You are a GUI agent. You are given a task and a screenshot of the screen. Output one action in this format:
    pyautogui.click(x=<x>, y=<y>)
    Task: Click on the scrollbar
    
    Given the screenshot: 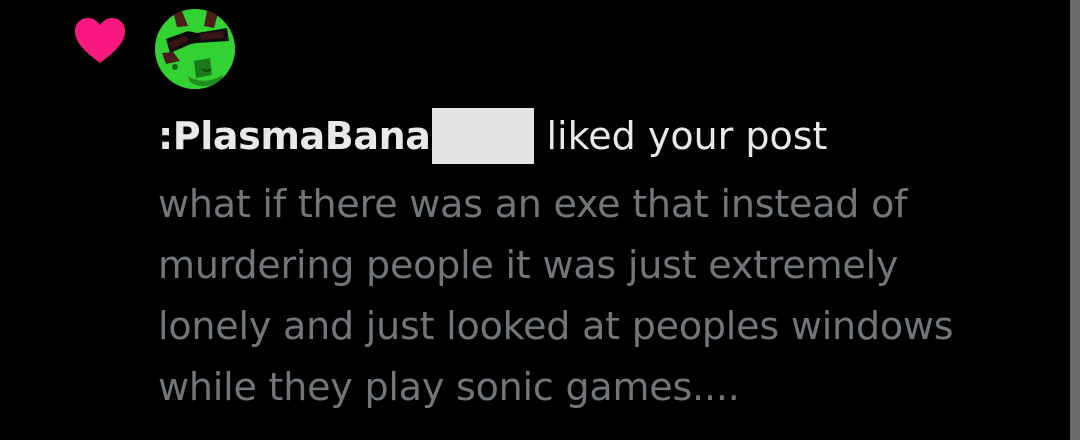 What is the action you would take?
    pyautogui.click(x=1075, y=220)
    